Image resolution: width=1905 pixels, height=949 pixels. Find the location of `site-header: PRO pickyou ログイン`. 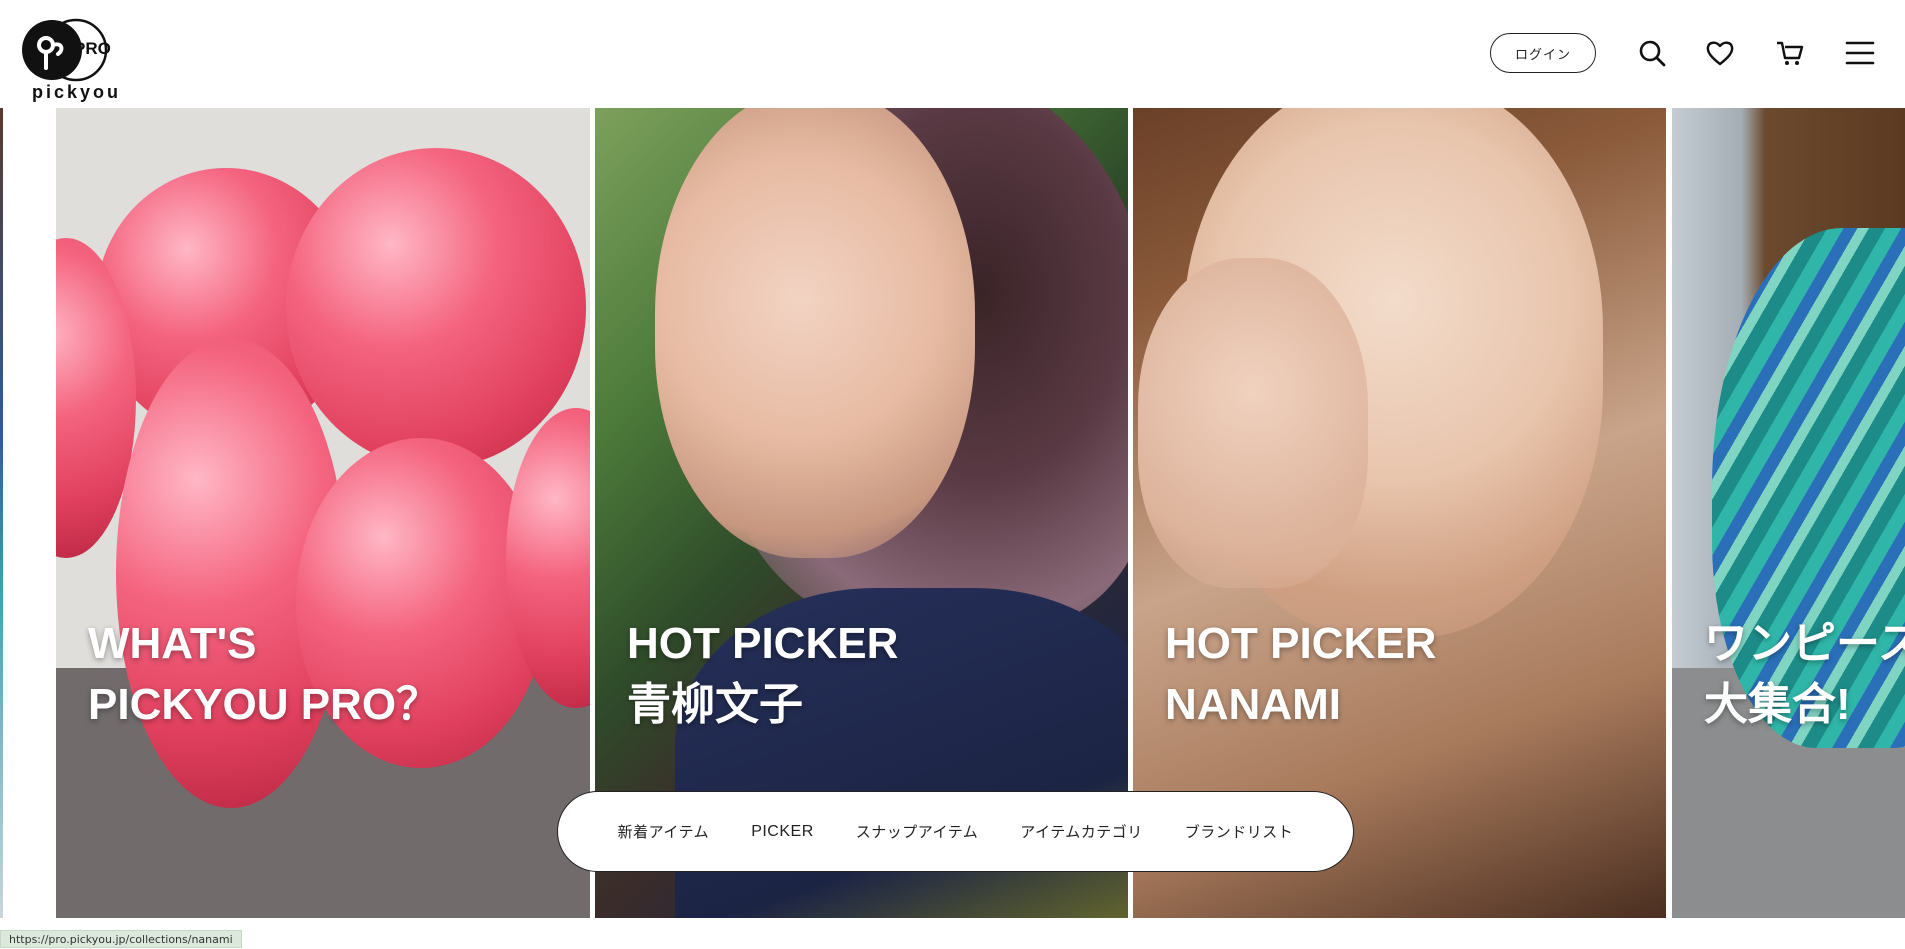

site-header: PRO pickyou ログイン is located at coordinates (952, 54).